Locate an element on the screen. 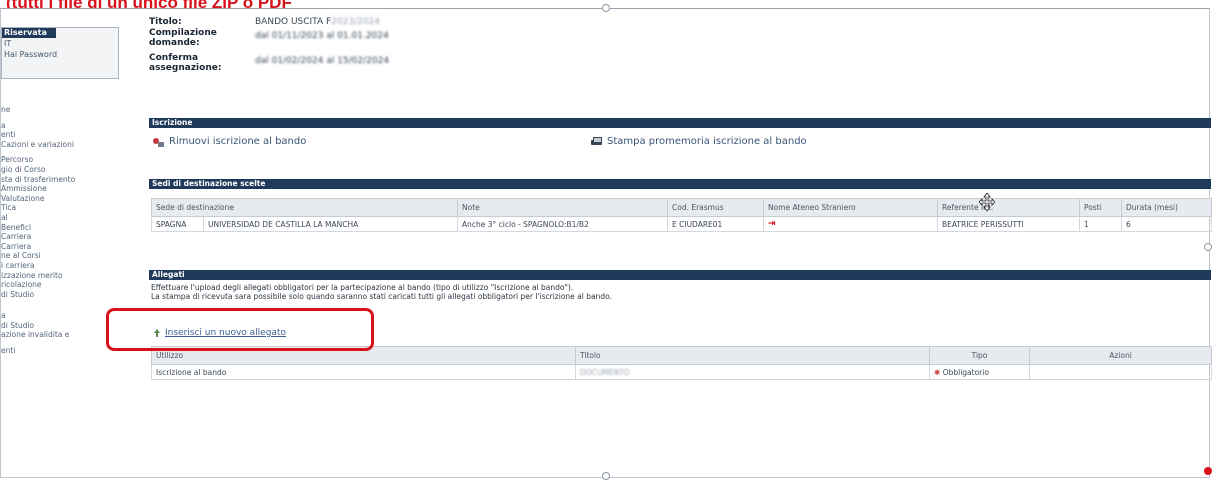  sidebar-item: Ammissione is located at coordinates (61, 189).